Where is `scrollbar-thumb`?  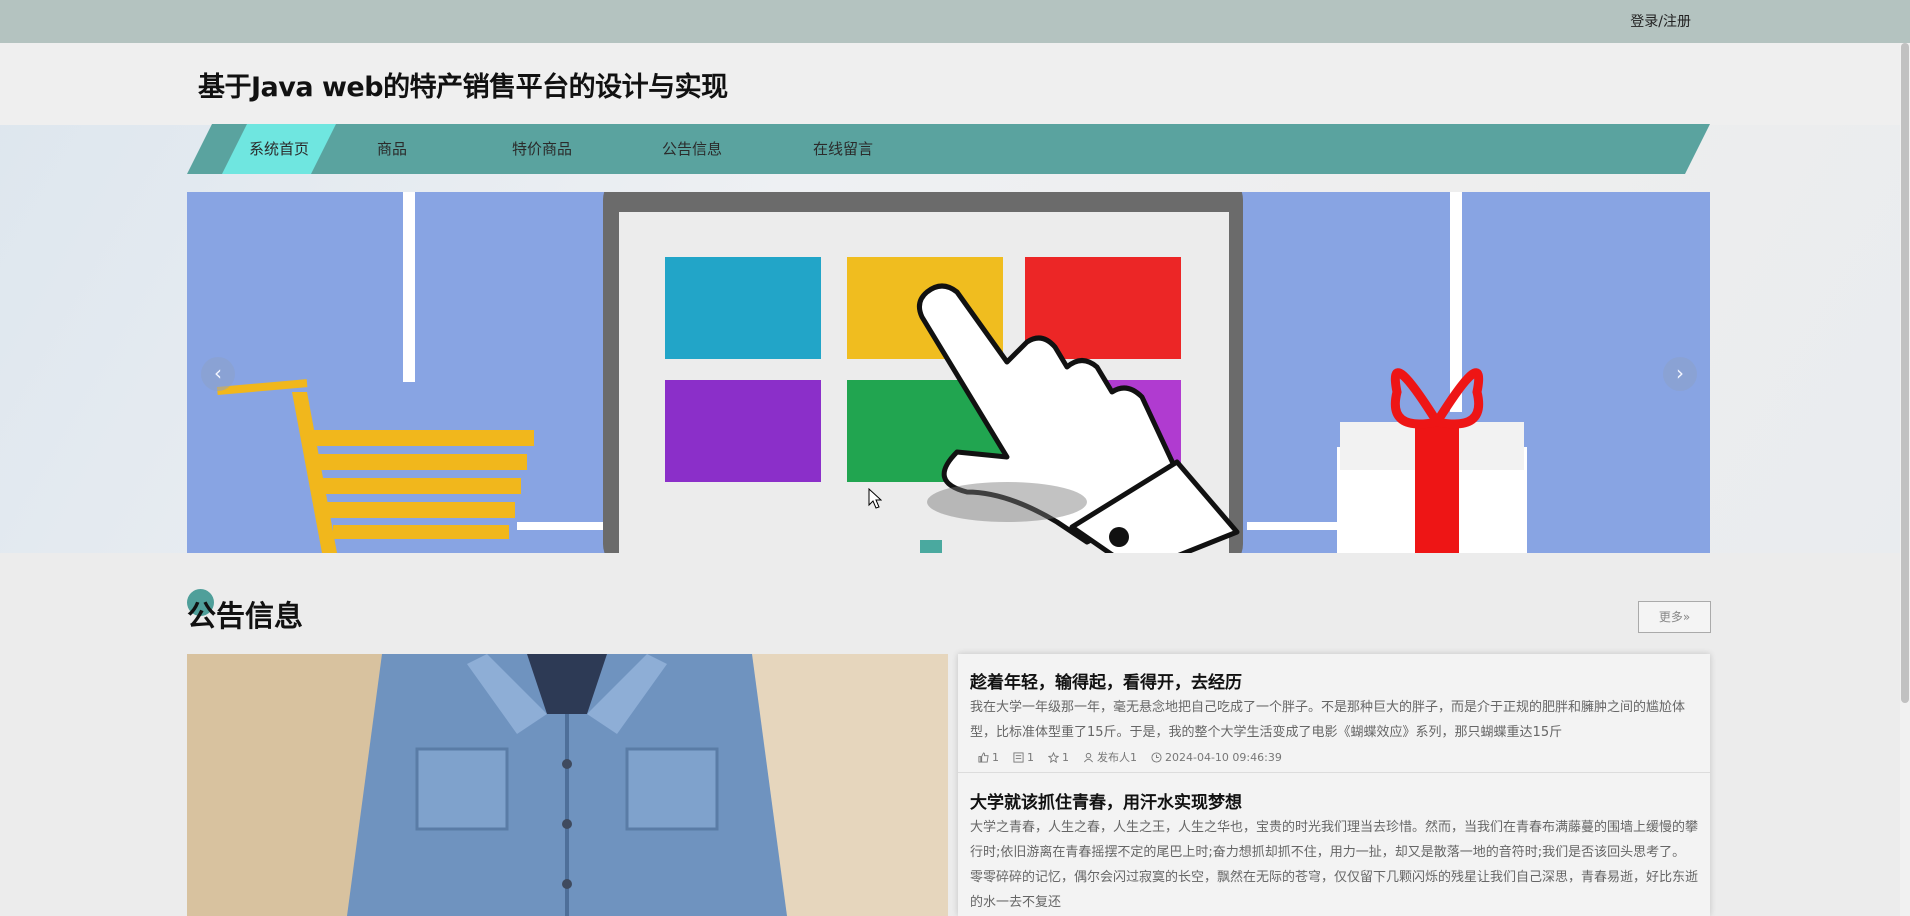
scrollbar-thumb is located at coordinates (1905, 373).